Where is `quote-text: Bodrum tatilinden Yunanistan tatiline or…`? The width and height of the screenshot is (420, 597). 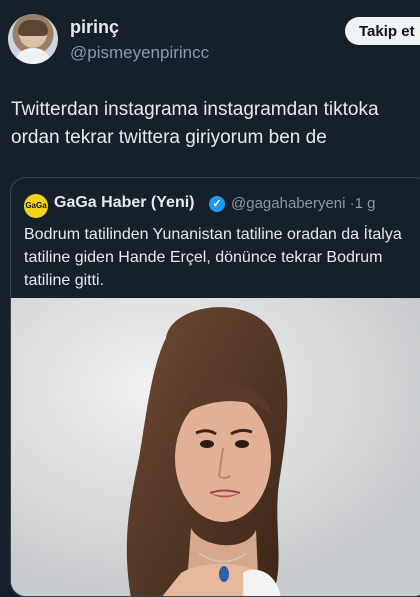
quote-text: Bodrum tatilinden Yunanistan tatiline or… is located at coordinates (213, 257).